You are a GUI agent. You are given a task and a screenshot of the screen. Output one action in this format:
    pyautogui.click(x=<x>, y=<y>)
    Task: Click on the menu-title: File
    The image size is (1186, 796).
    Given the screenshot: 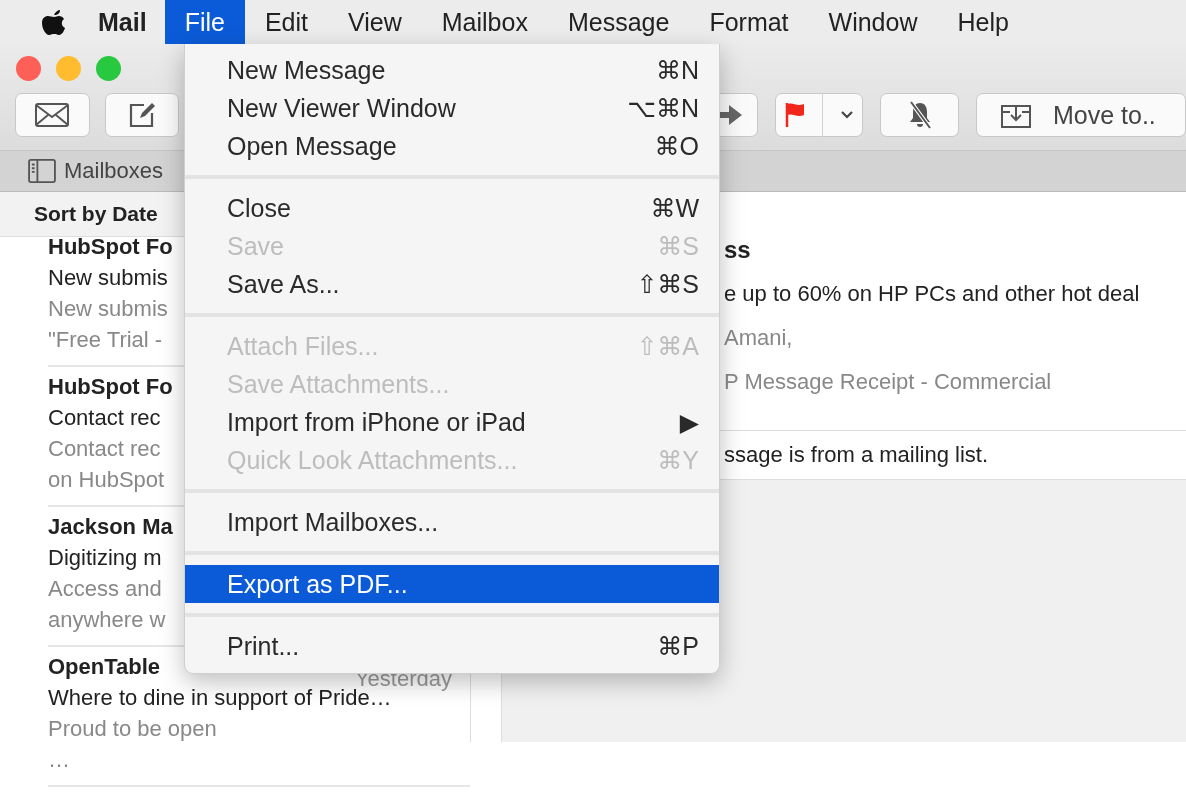 What is the action you would take?
    pyautogui.click(x=204, y=22)
    